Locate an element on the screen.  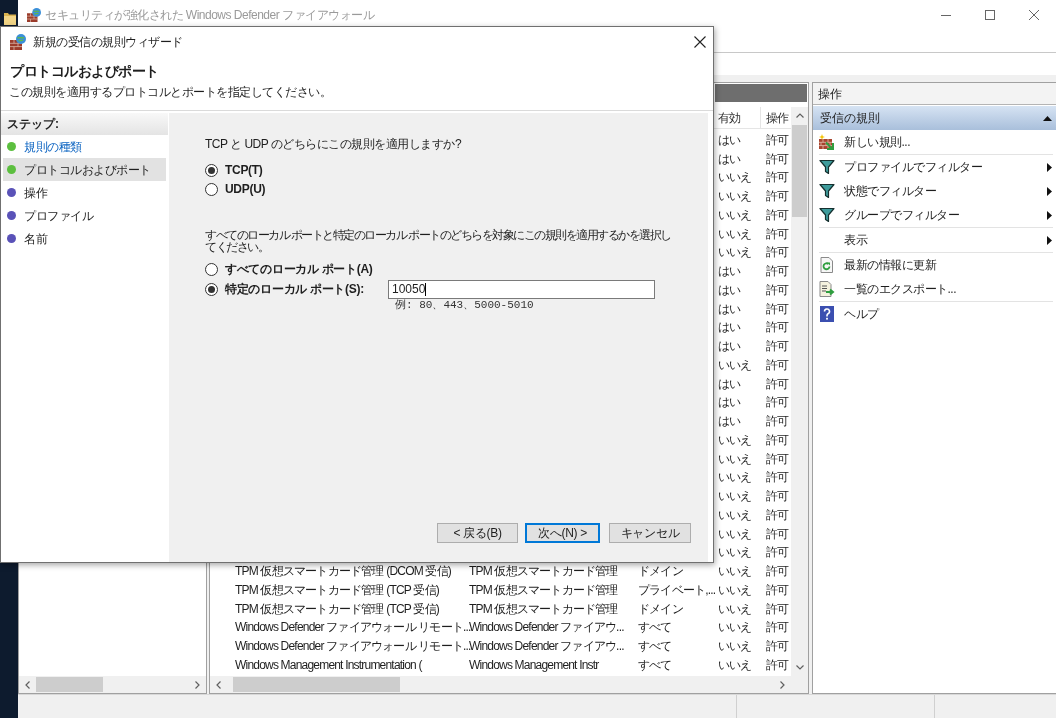
column-header: 操作 is located at coordinates (776, 117).